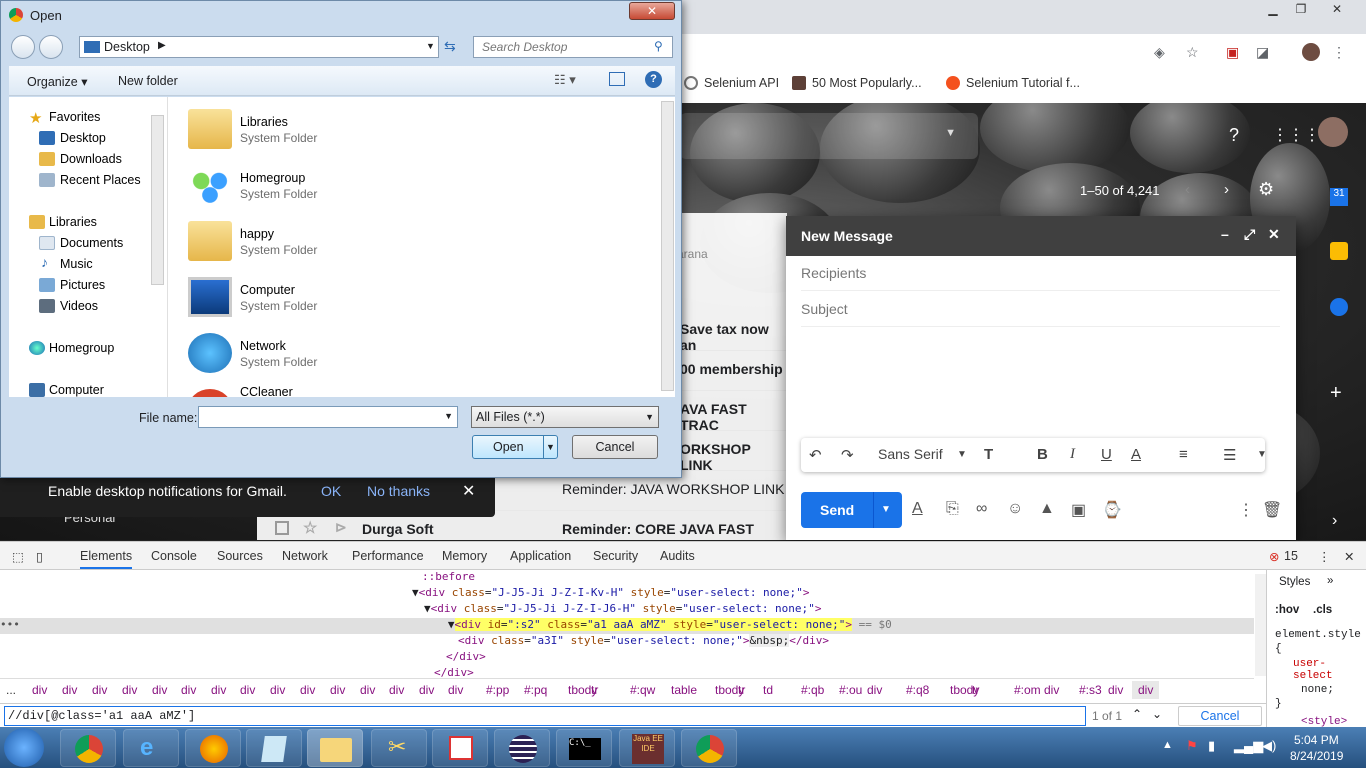 This screenshot has width=1366, height=768. Describe the element at coordinates (274, 748) in the screenshot. I see `taskbar-notepad` at that location.